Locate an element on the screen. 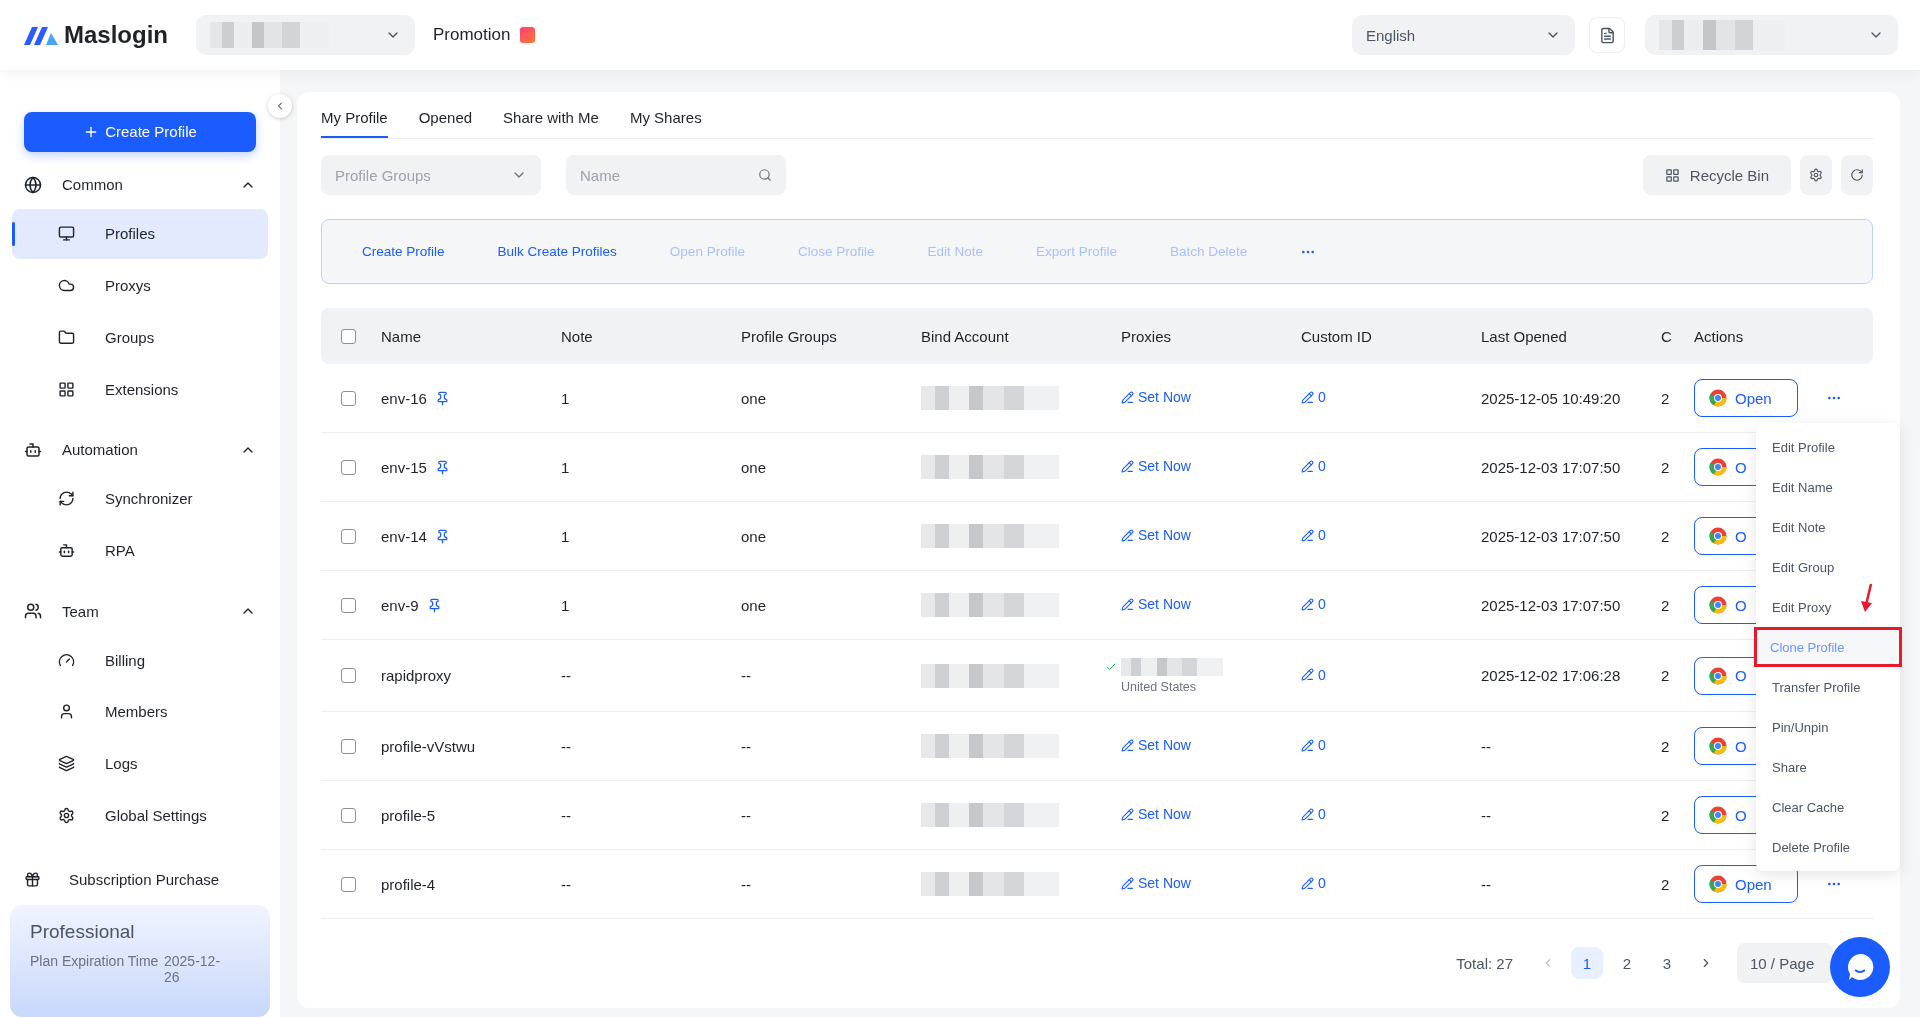 The image size is (1920, 1017). profile-name: profile-vVstwu is located at coordinates (428, 746).